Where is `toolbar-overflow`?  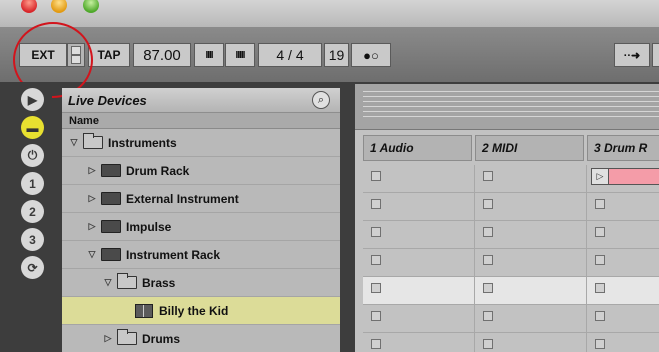
toolbar-overflow is located at coordinates (655, 55).